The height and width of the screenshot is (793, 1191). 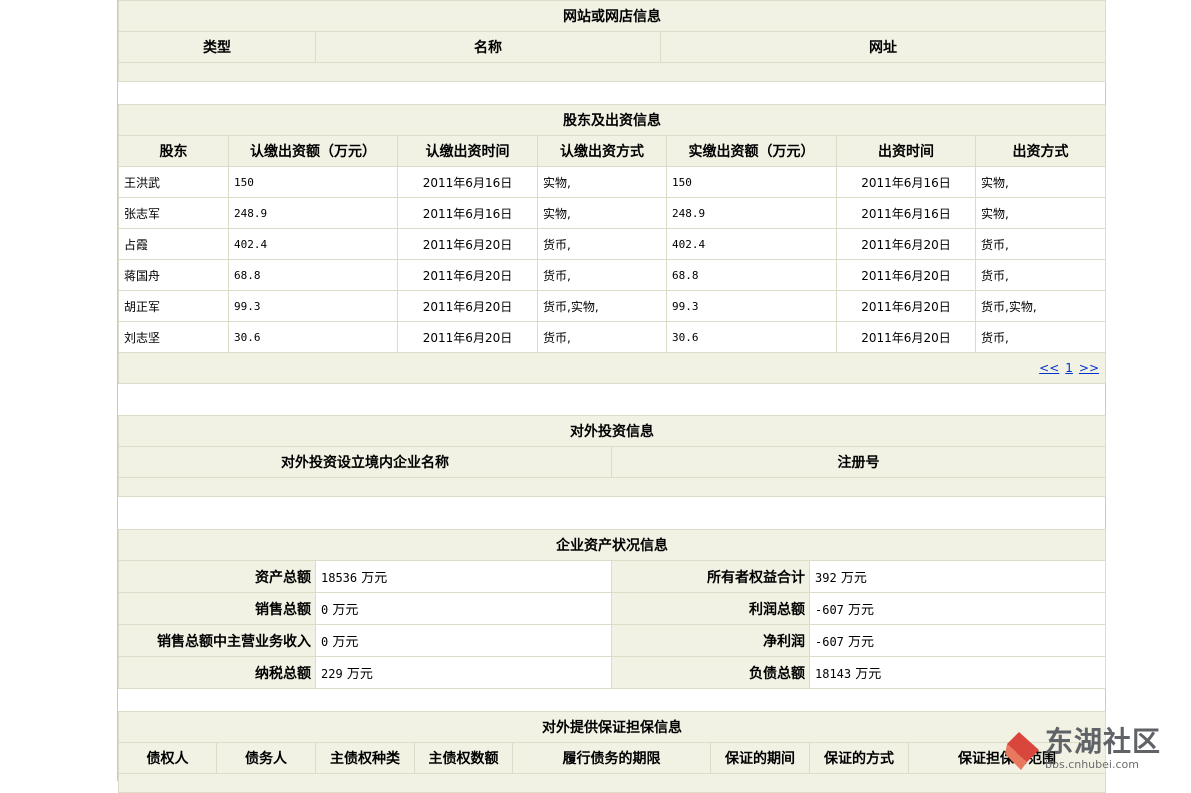 I want to click on shareholder-row: 王洪武 150 2011年6月16日 实物, 150 2011年6月16日 实物,, so click(x=612, y=182).